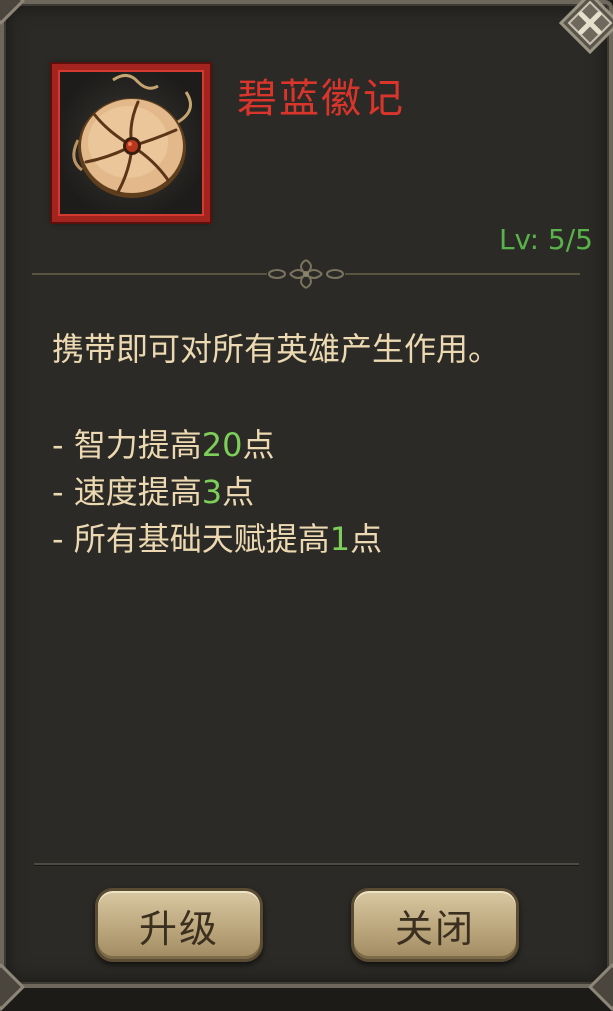 This screenshot has height=1011, width=613. Describe the element at coordinates (153, 492) in the screenshot. I see `effect-line: - 速度提高3点` at that location.